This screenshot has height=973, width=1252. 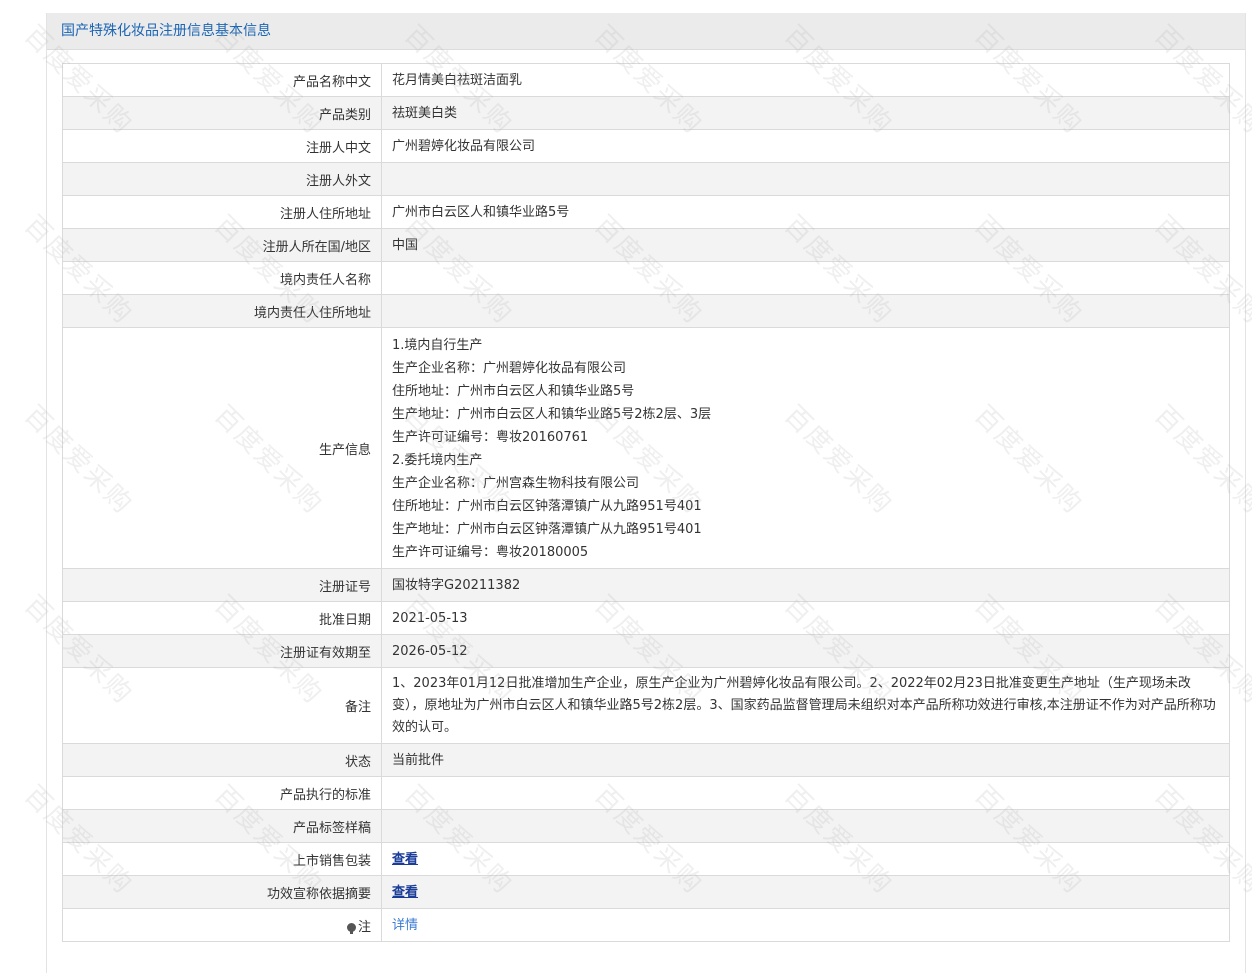 I want to click on row-label: 上市销售包装, so click(x=222, y=859).